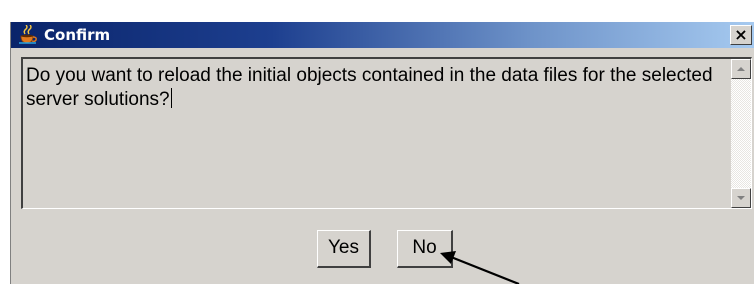 This screenshot has width=754, height=284. I want to click on title-bar: Confirm ×, so click(382, 35).